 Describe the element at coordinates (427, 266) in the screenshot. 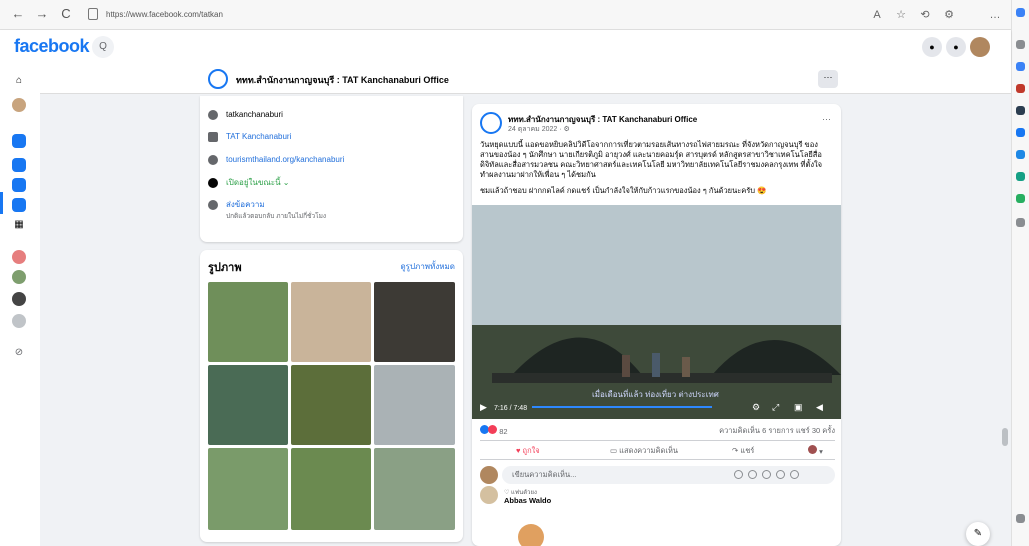

I see `see-all-photos-link: ดูรูปภาพทั้งหมด` at that location.